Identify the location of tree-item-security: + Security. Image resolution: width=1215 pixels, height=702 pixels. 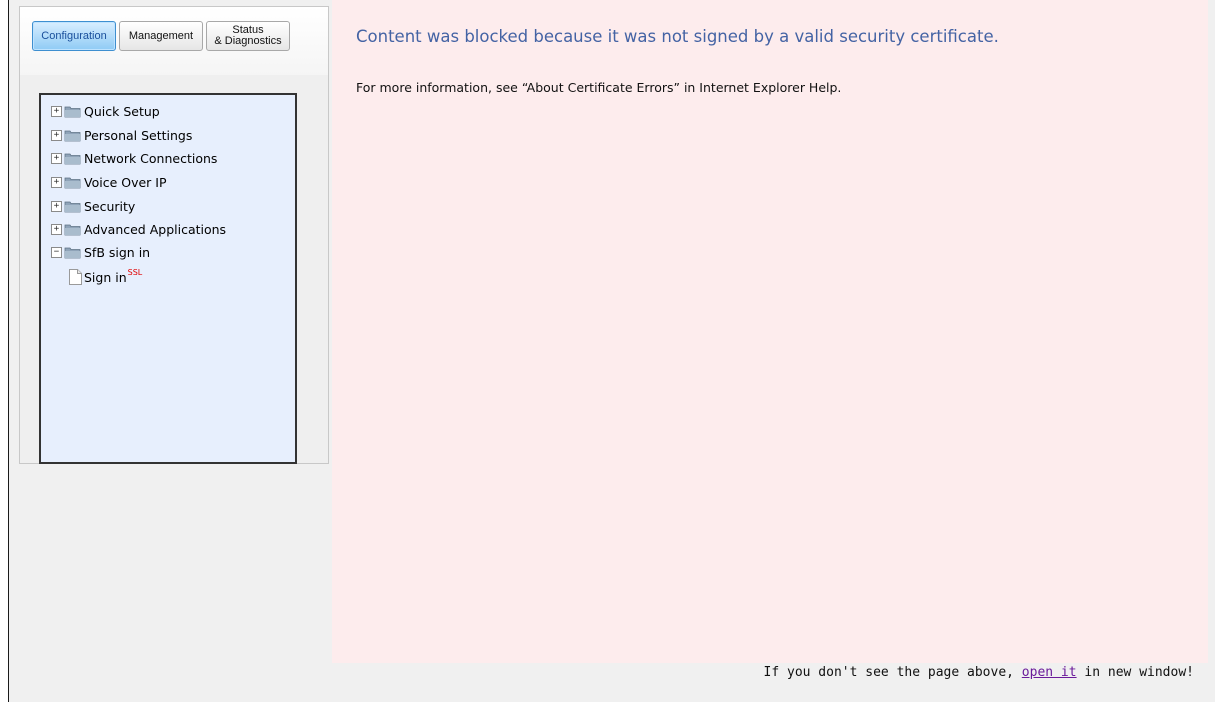
(93, 206).